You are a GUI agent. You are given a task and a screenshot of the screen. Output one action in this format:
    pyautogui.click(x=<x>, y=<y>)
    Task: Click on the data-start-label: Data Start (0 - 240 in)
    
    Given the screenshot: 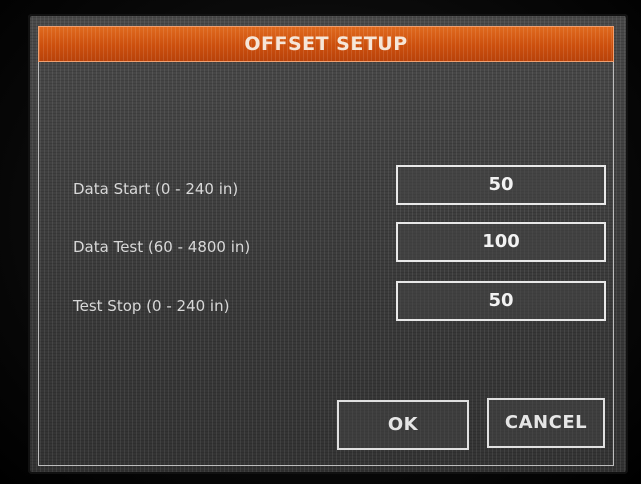 What is the action you would take?
    pyautogui.click(x=156, y=189)
    